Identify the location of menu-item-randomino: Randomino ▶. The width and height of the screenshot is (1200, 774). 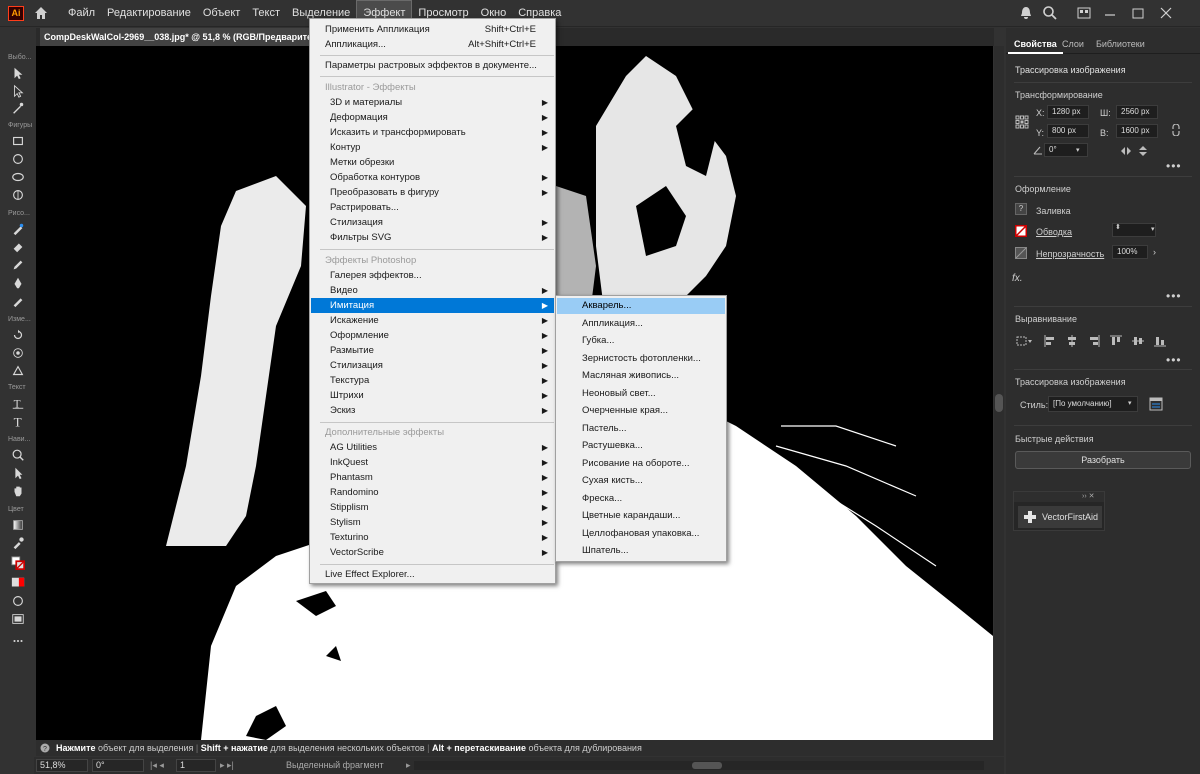
(432, 492).